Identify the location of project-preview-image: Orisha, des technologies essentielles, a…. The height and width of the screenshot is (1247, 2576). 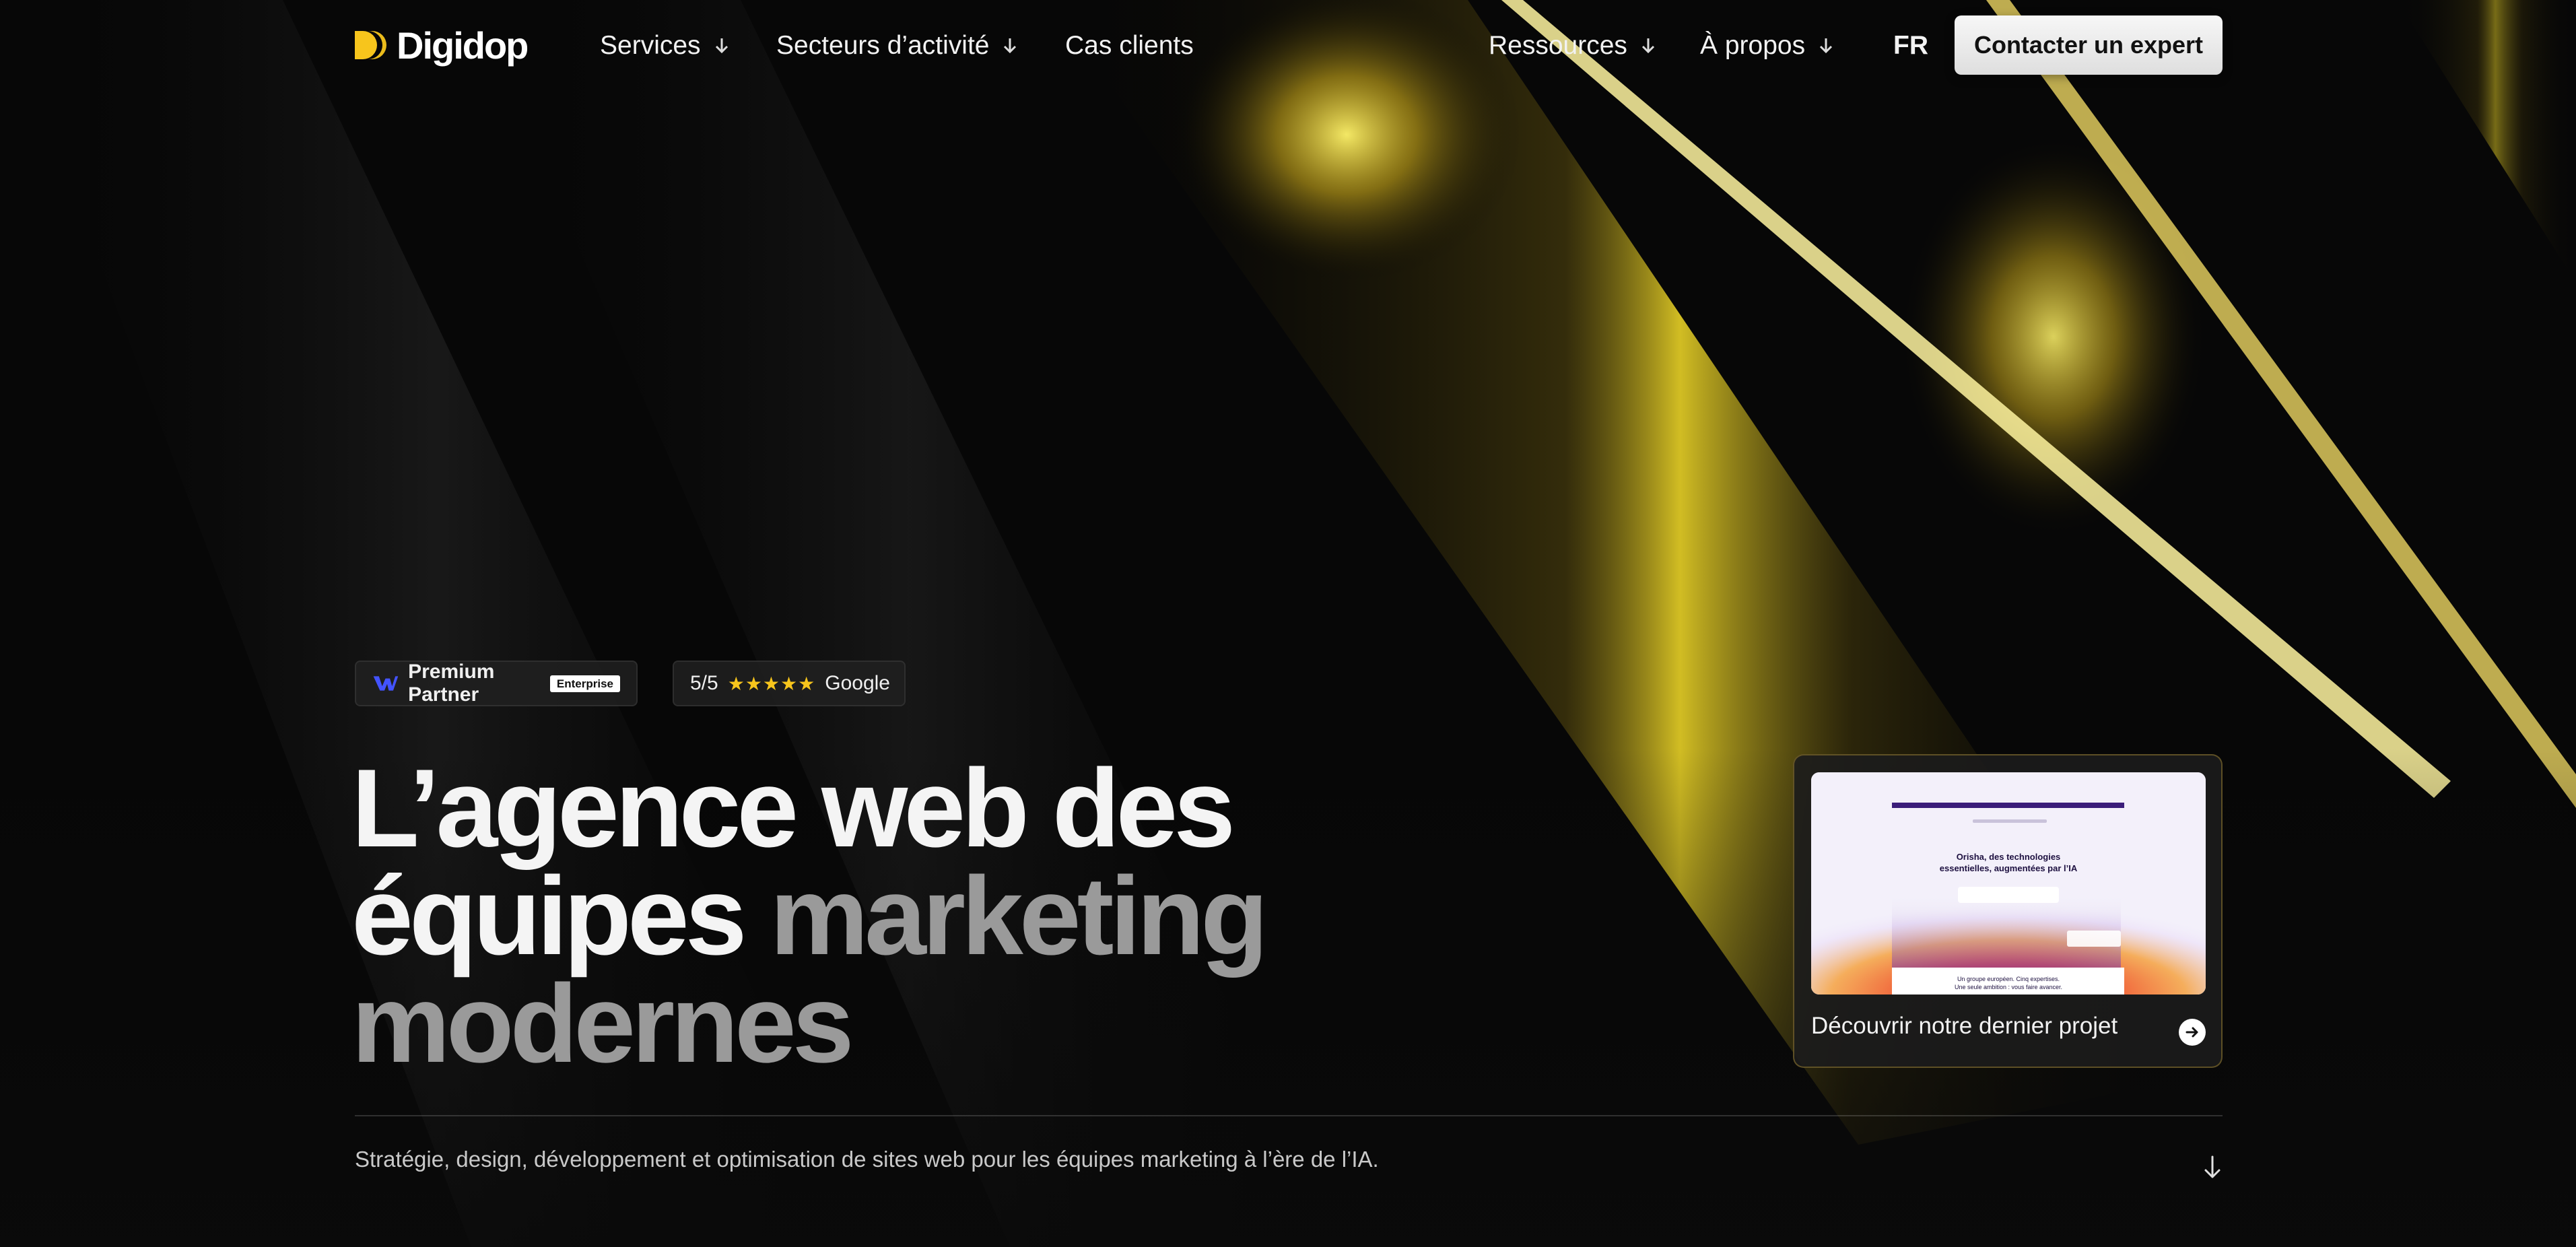
(2008, 884).